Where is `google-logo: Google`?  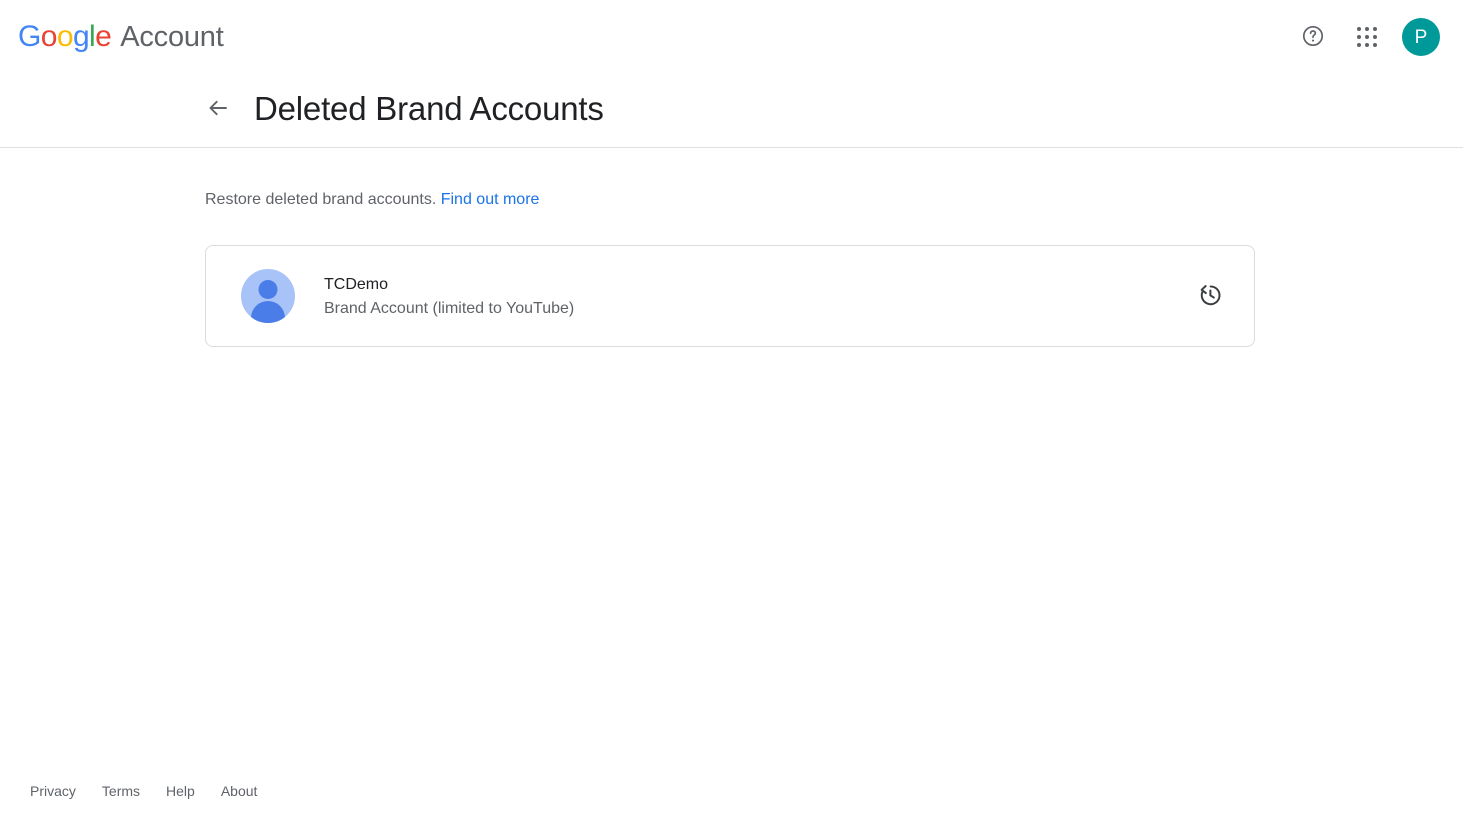
google-logo: Google is located at coordinates (65, 36).